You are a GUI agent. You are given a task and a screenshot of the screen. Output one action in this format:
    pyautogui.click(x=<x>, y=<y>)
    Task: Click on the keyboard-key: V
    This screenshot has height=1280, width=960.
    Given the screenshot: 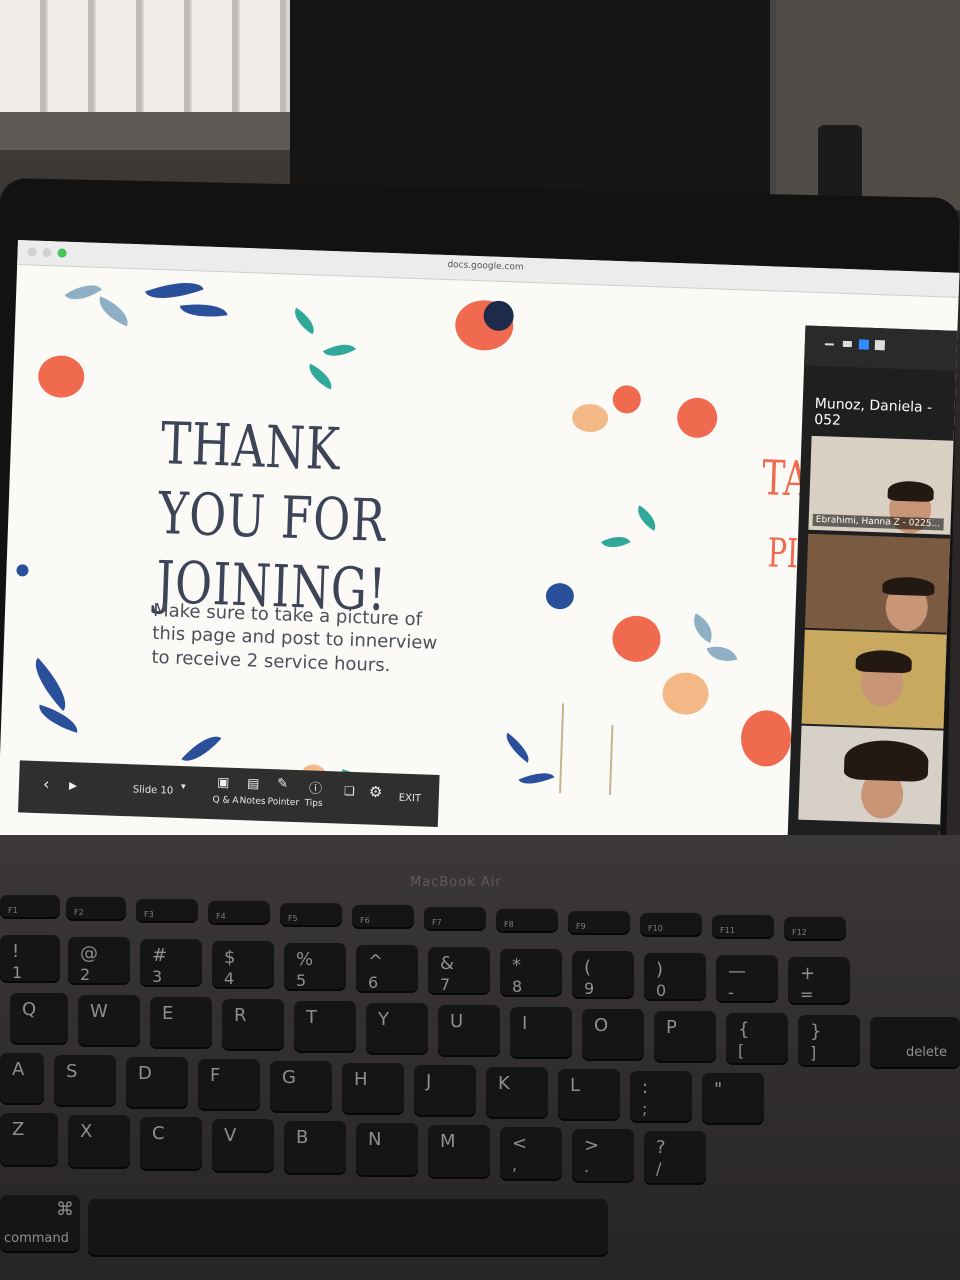 What is the action you would take?
    pyautogui.click(x=243, y=1146)
    